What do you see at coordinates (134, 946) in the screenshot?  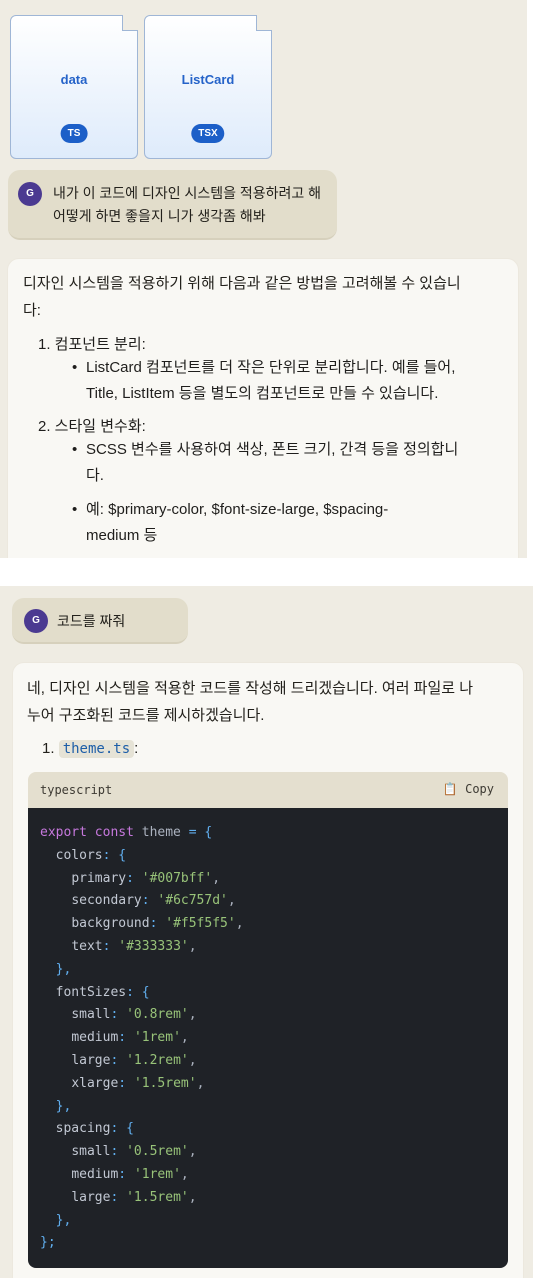 I see `code-line: text: '#333333',` at bounding box center [134, 946].